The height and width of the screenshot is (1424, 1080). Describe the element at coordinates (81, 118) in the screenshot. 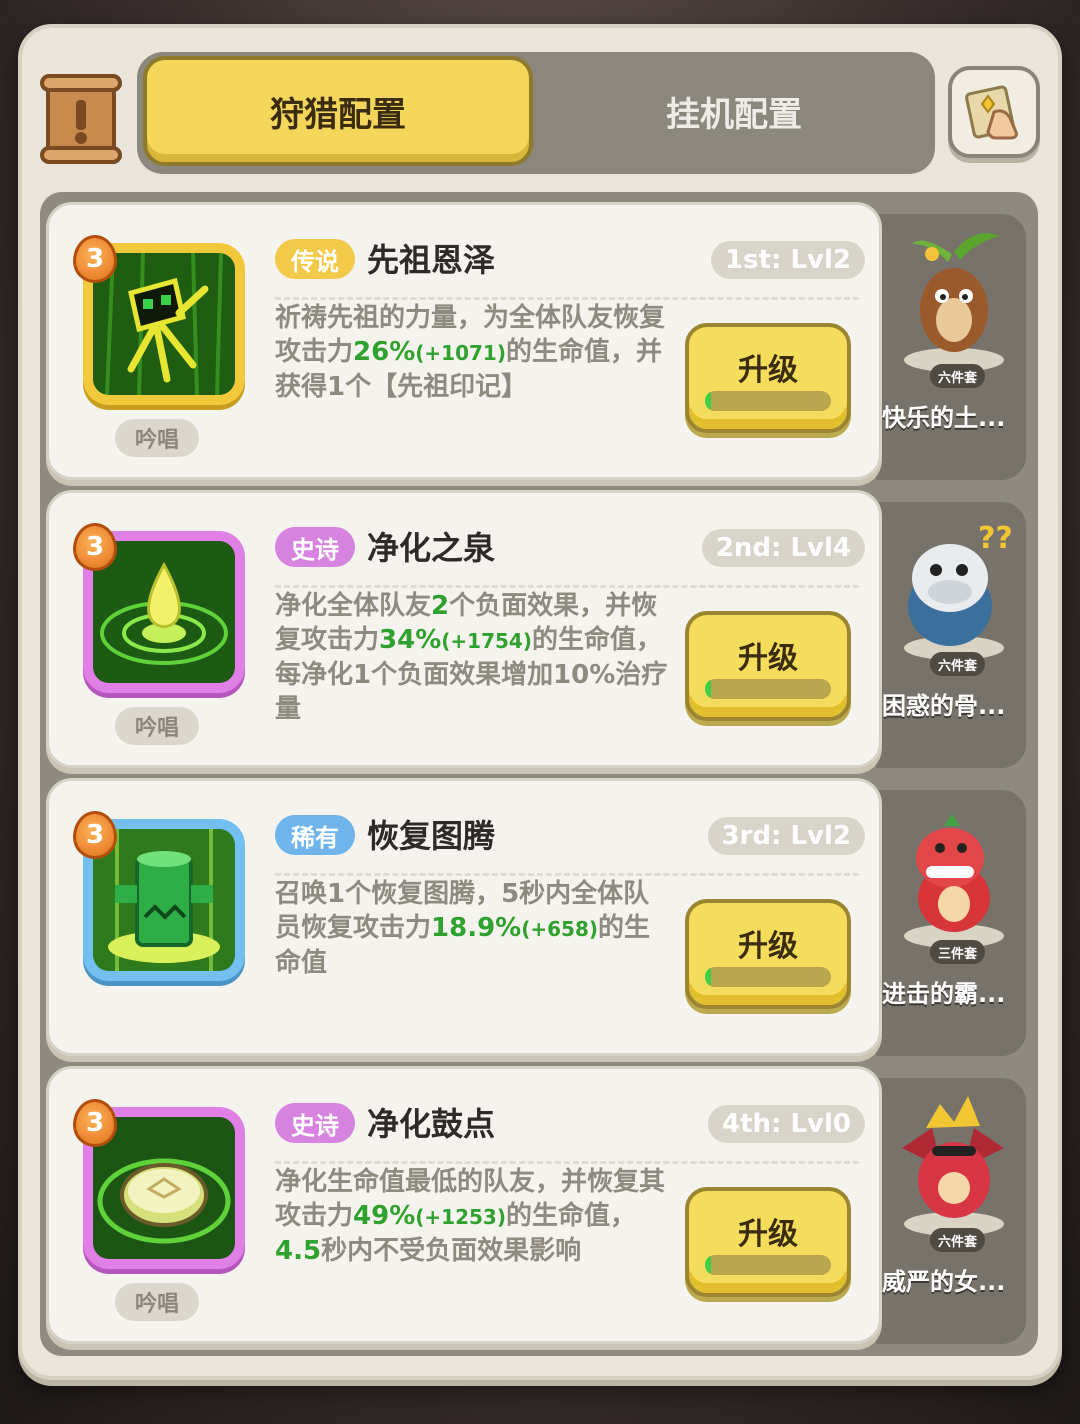

I see `scroll-alert-icon` at that location.